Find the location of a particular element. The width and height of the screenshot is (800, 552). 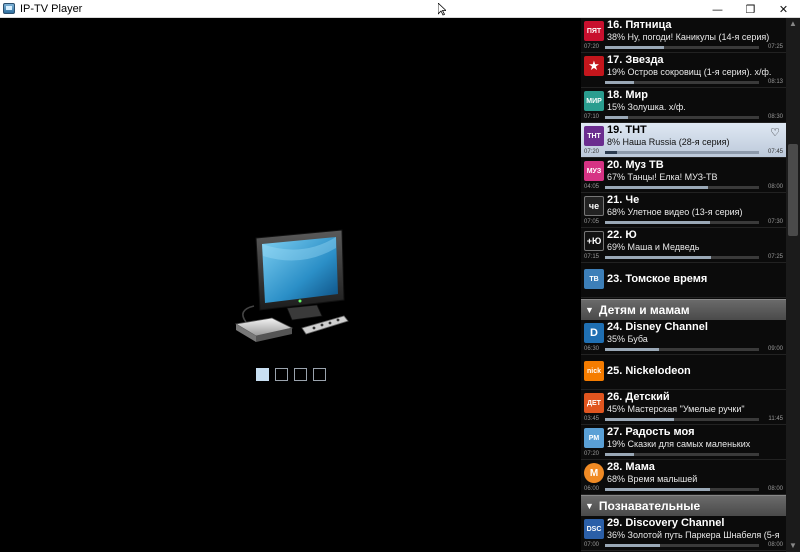

maximize-button: ❐ is located at coordinates (750, 9).